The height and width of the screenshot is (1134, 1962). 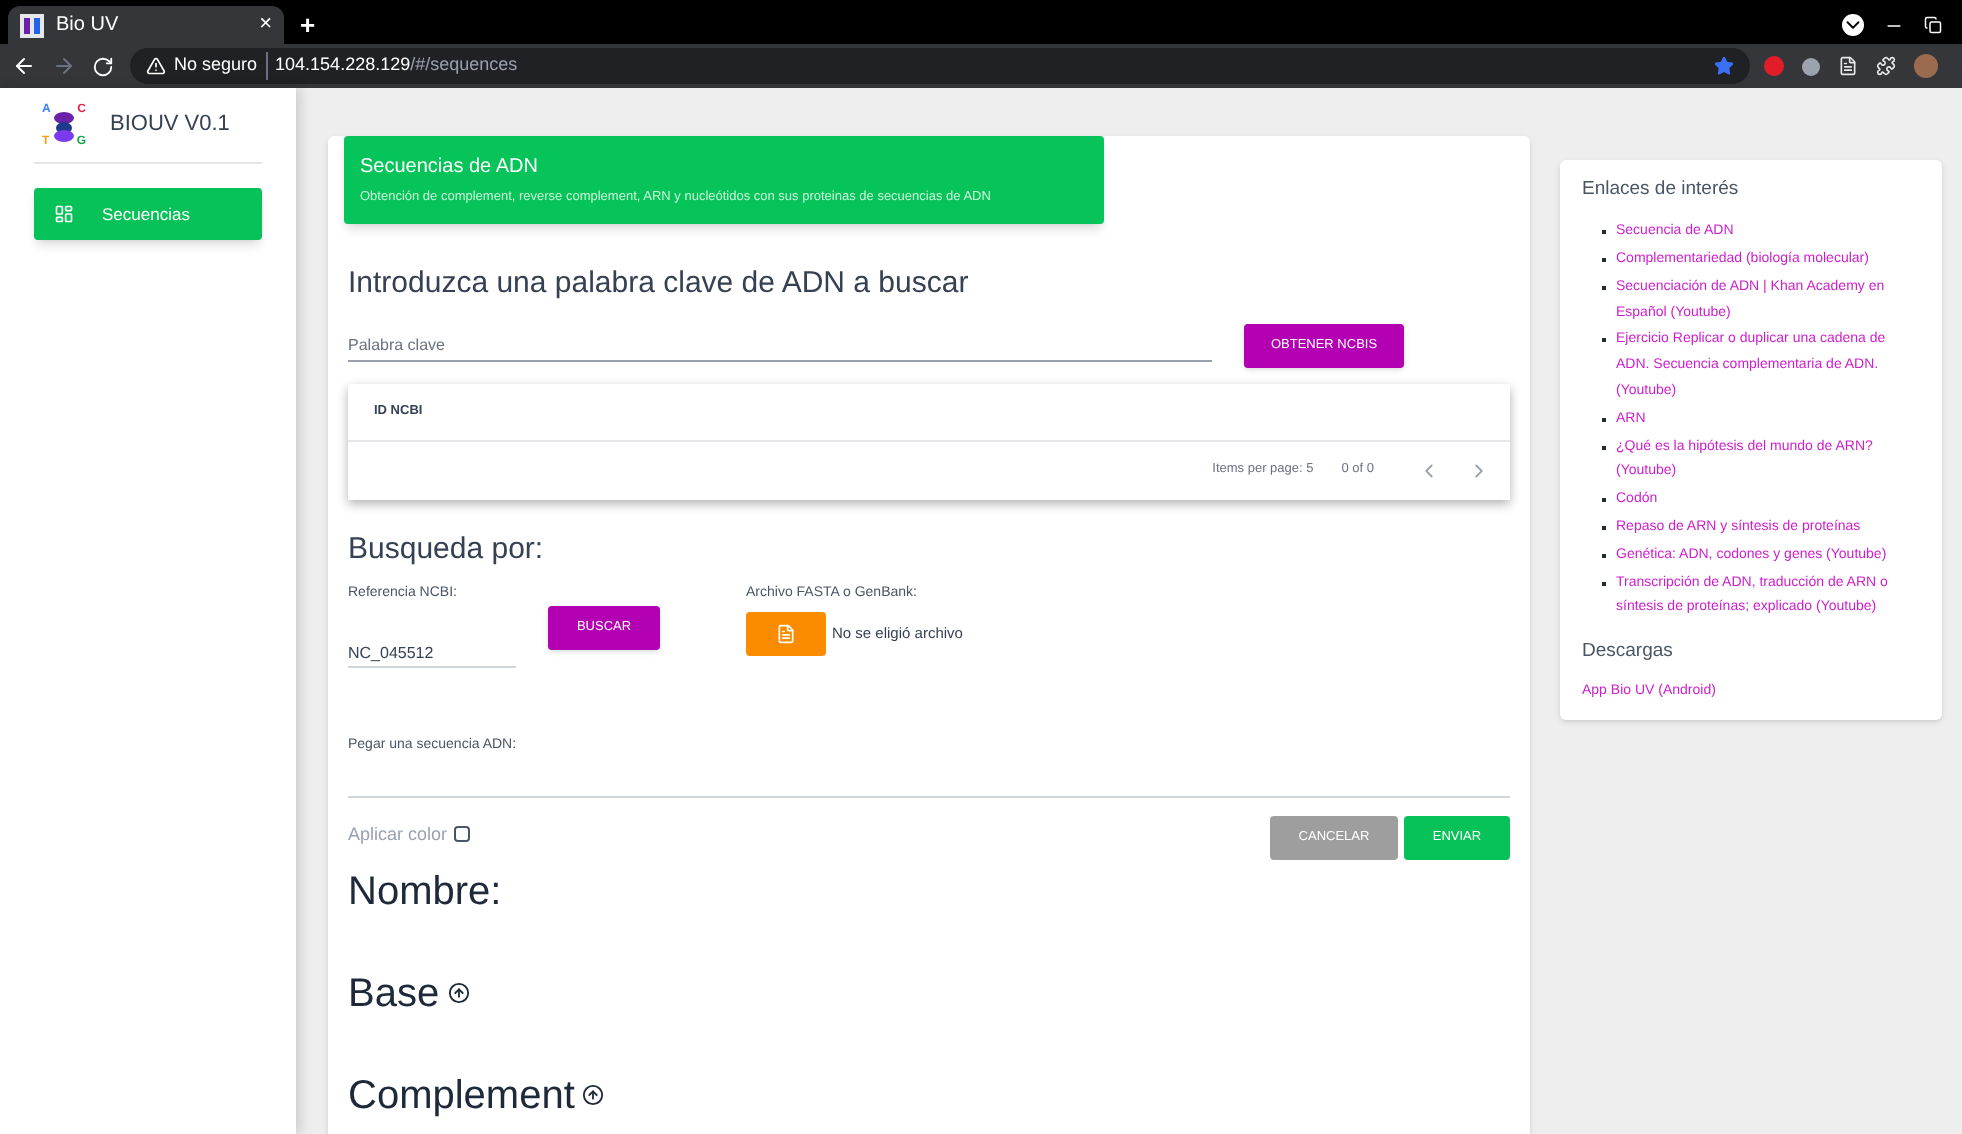 I want to click on search-title: Introduzca una palabra clave de ADN a buscar, so click(x=659, y=284).